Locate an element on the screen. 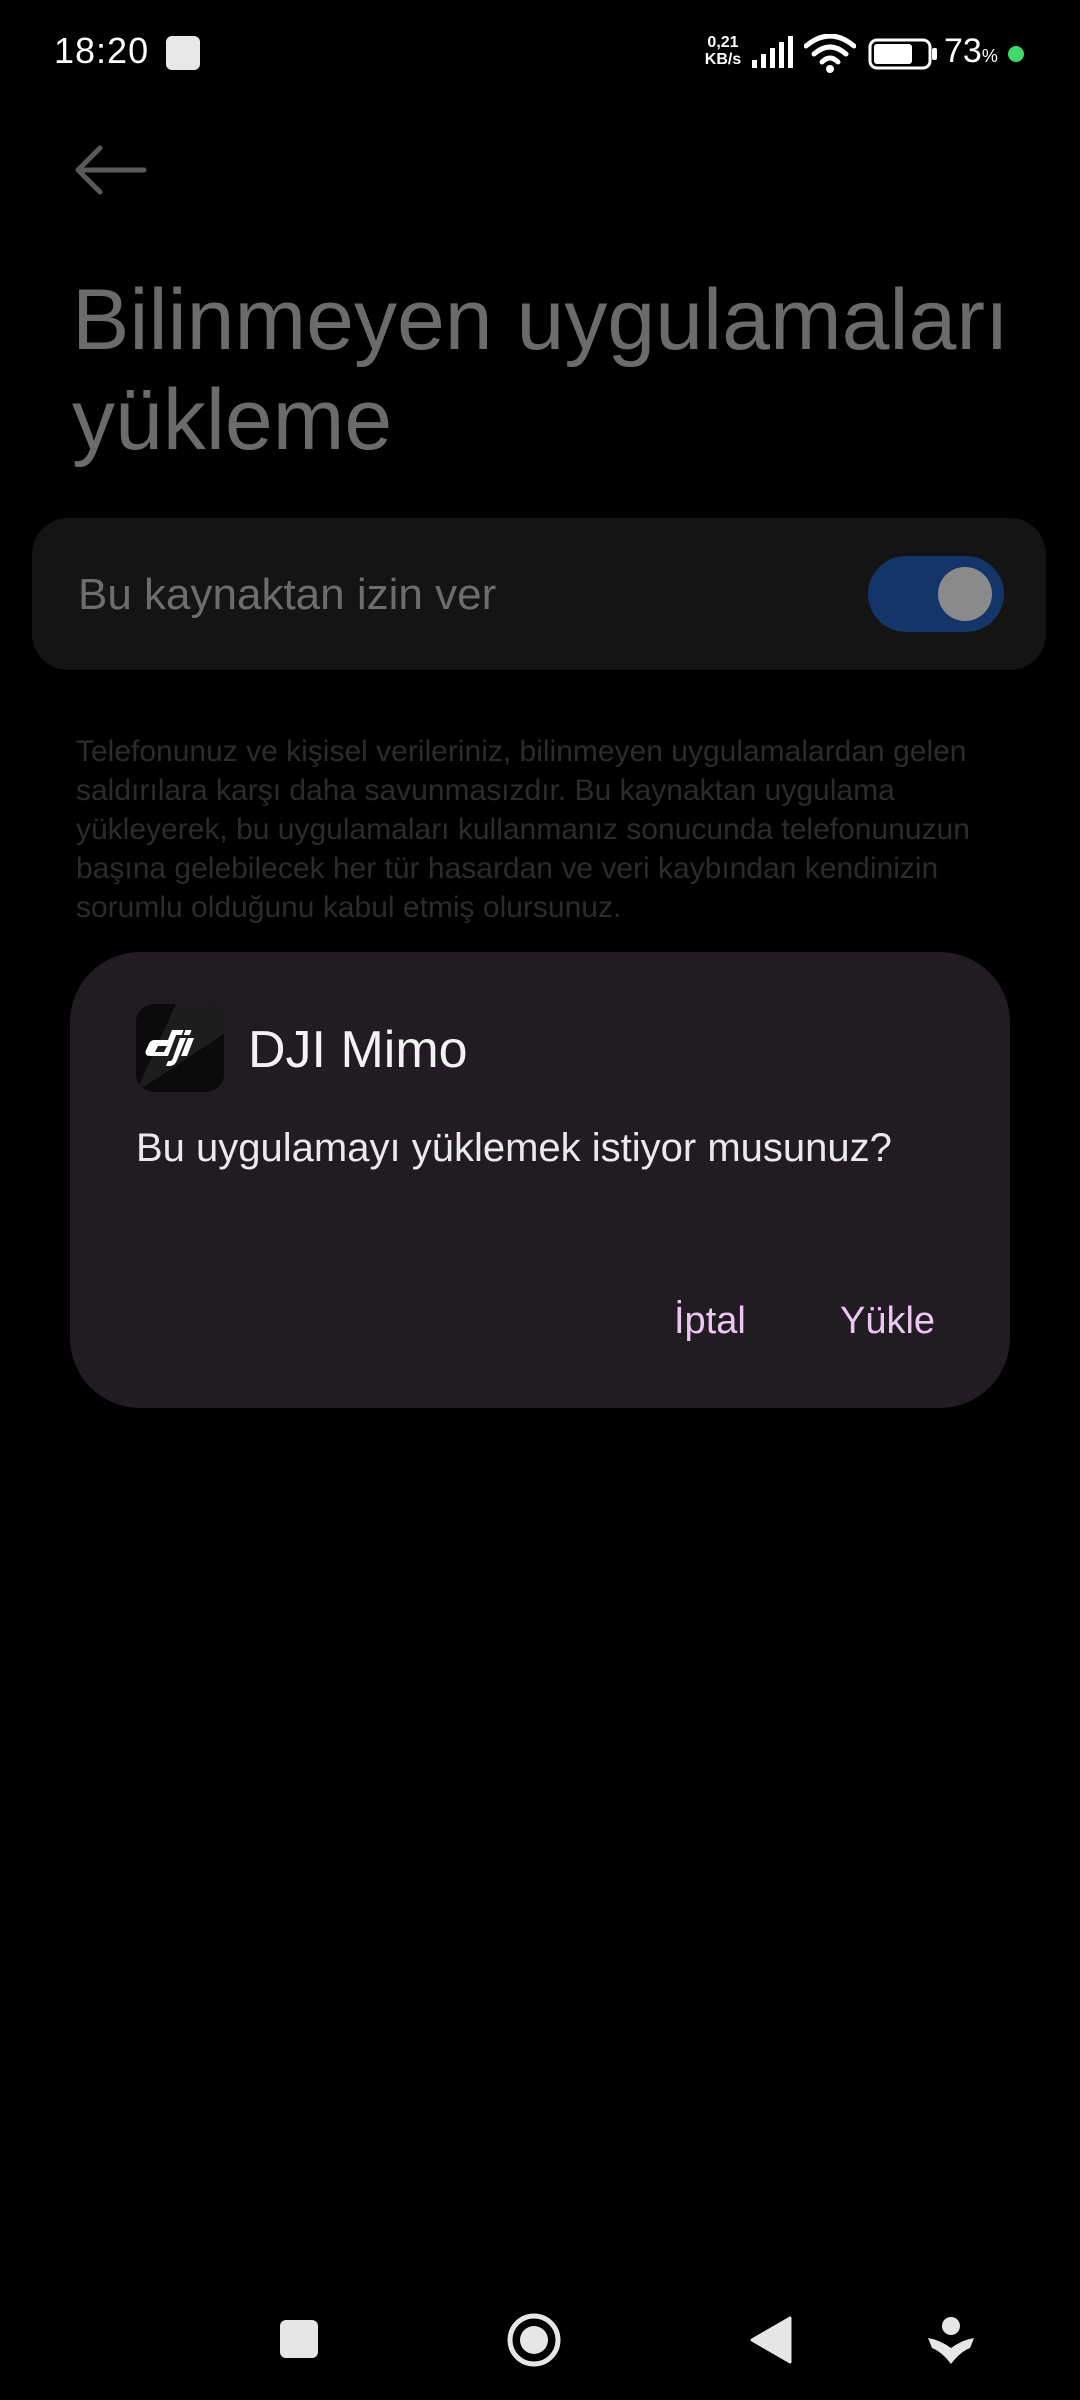  dialog-message: Bu uygulamayı yüklemek istiyor musunuz? is located at coordinates (514, 1148).